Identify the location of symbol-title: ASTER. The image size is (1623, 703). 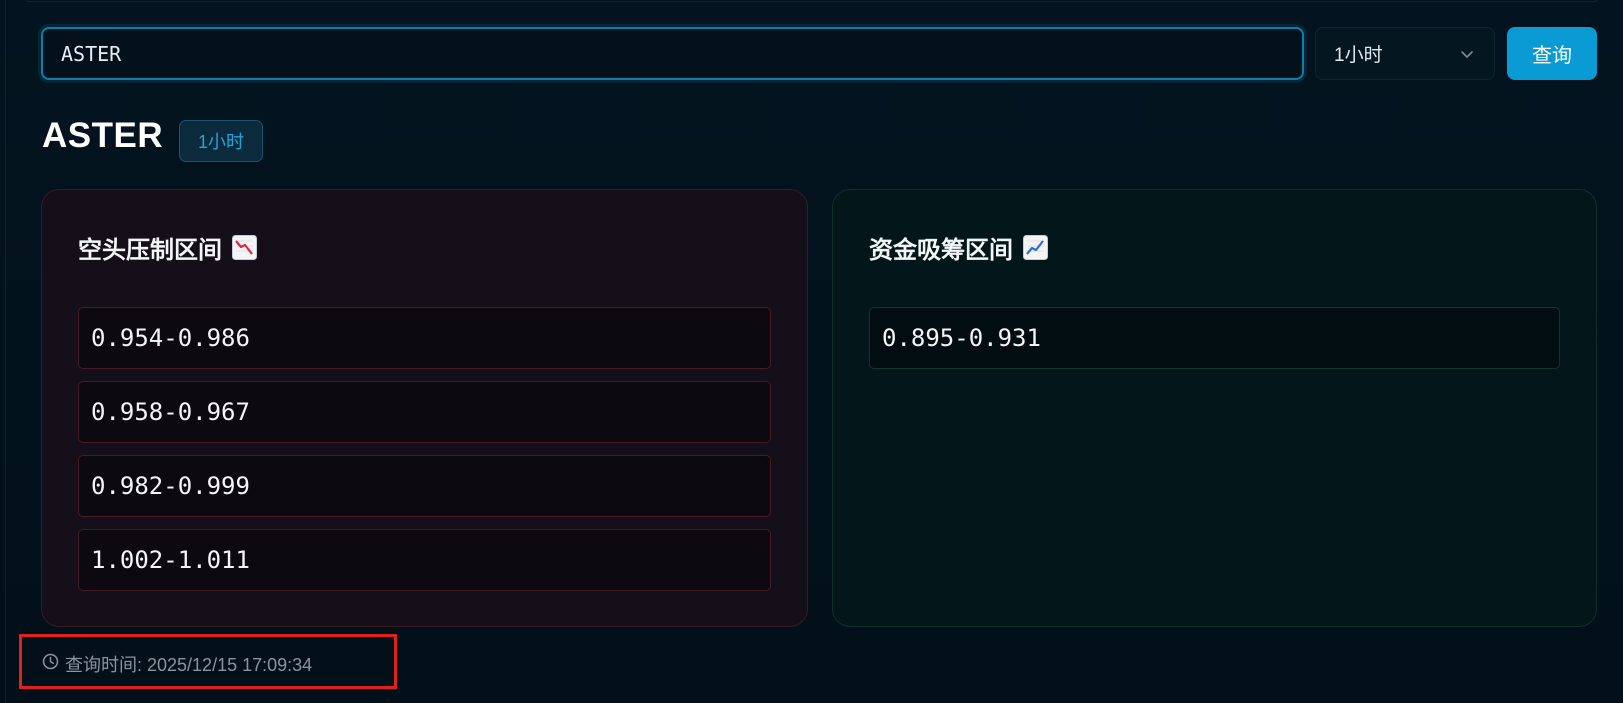
(103, 135).